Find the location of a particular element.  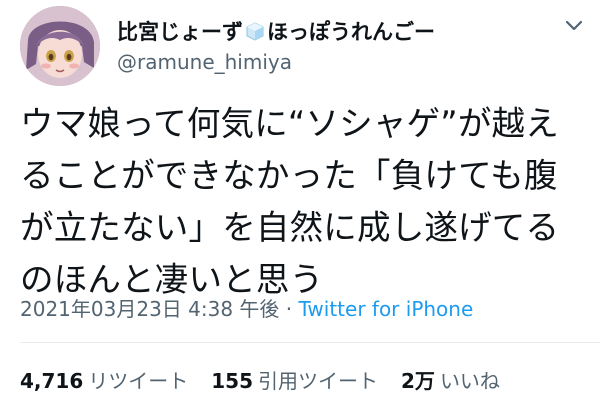

quotes-stat: 155 引用ツイート is located at coordinates (294, 379).